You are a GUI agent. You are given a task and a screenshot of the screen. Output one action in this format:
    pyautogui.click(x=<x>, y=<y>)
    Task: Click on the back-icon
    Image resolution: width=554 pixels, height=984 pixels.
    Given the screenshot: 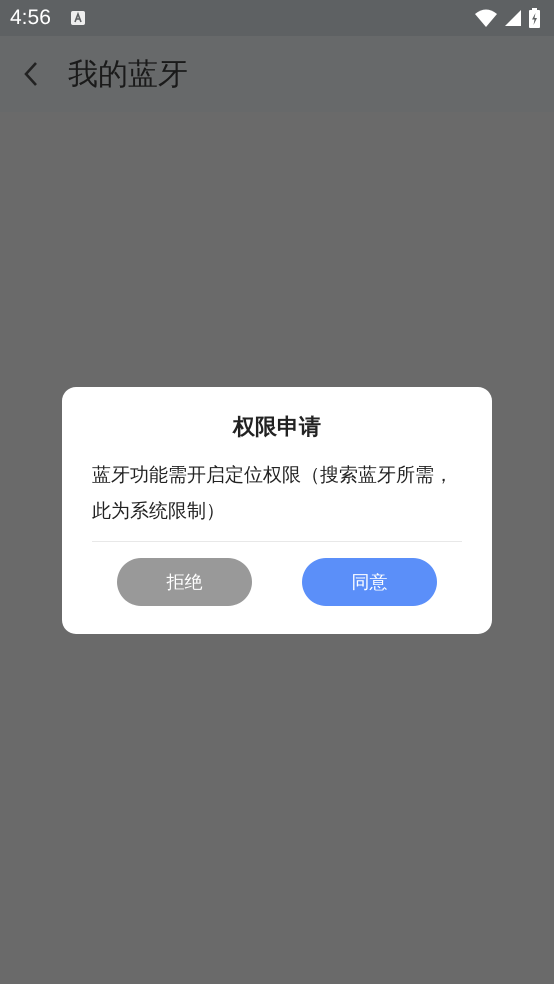 What is the action you would take?
    pyautogui.click(x=31, y=74)
    